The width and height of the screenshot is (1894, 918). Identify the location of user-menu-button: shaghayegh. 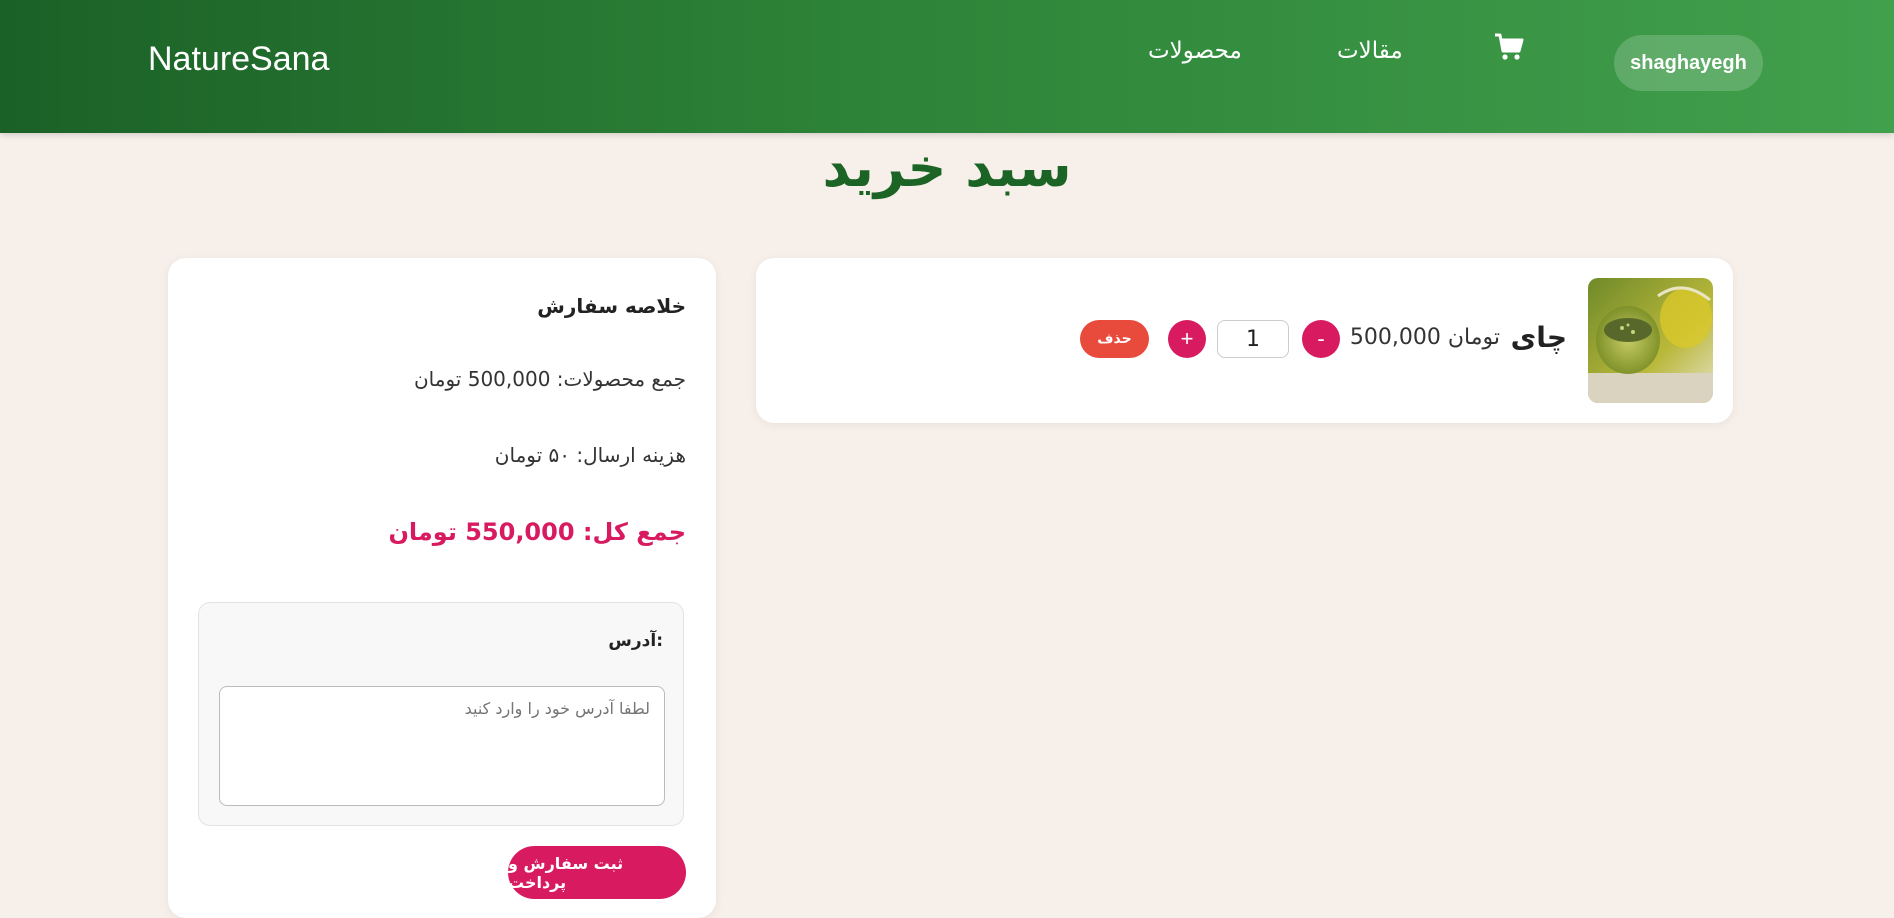
(1688, 63).